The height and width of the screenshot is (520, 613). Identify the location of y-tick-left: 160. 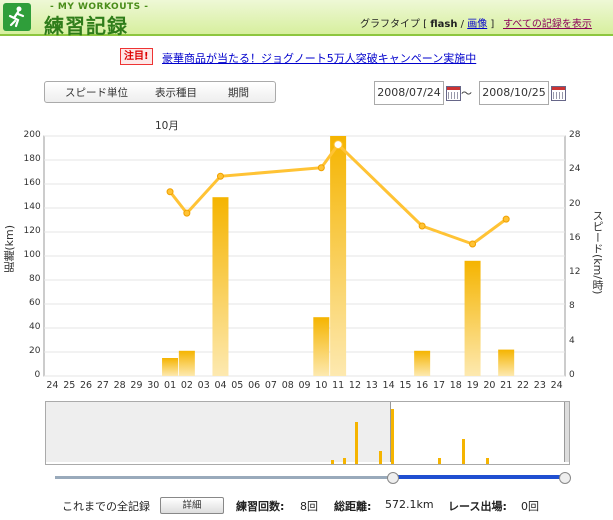
(32, 183).